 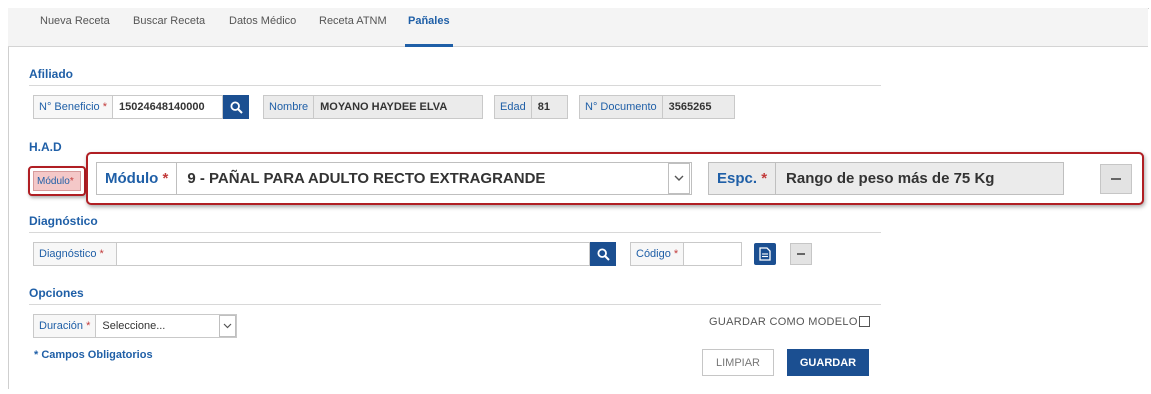 What do you see at coordinates (63, 221) in the screenshot?
I see `section-title-diagnostico: Diagnóstico` at bounding box center [63, 221].